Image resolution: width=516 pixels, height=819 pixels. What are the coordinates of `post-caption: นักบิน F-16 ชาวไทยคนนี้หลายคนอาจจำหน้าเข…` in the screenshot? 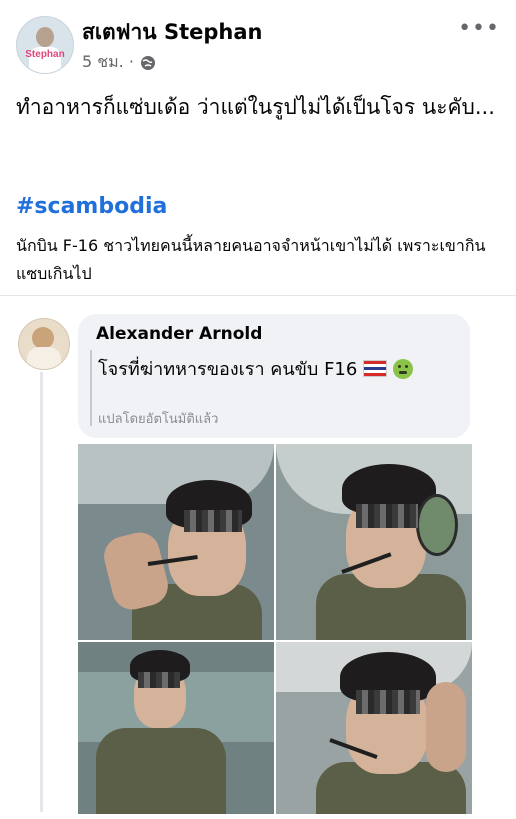 It's located at (251, 259).